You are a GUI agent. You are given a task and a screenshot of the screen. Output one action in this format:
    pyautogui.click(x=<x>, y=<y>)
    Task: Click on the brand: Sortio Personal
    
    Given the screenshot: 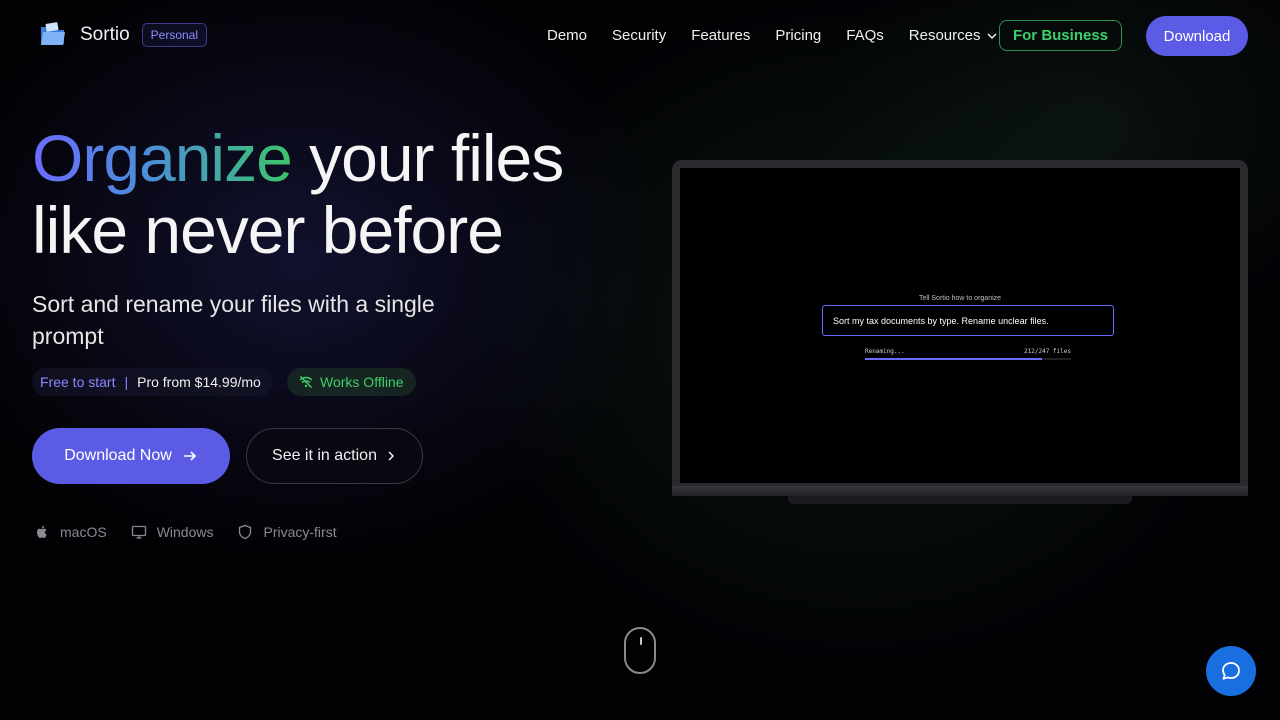 What is the action you would take?
    pyautogui.click(x=123, y=35)
    